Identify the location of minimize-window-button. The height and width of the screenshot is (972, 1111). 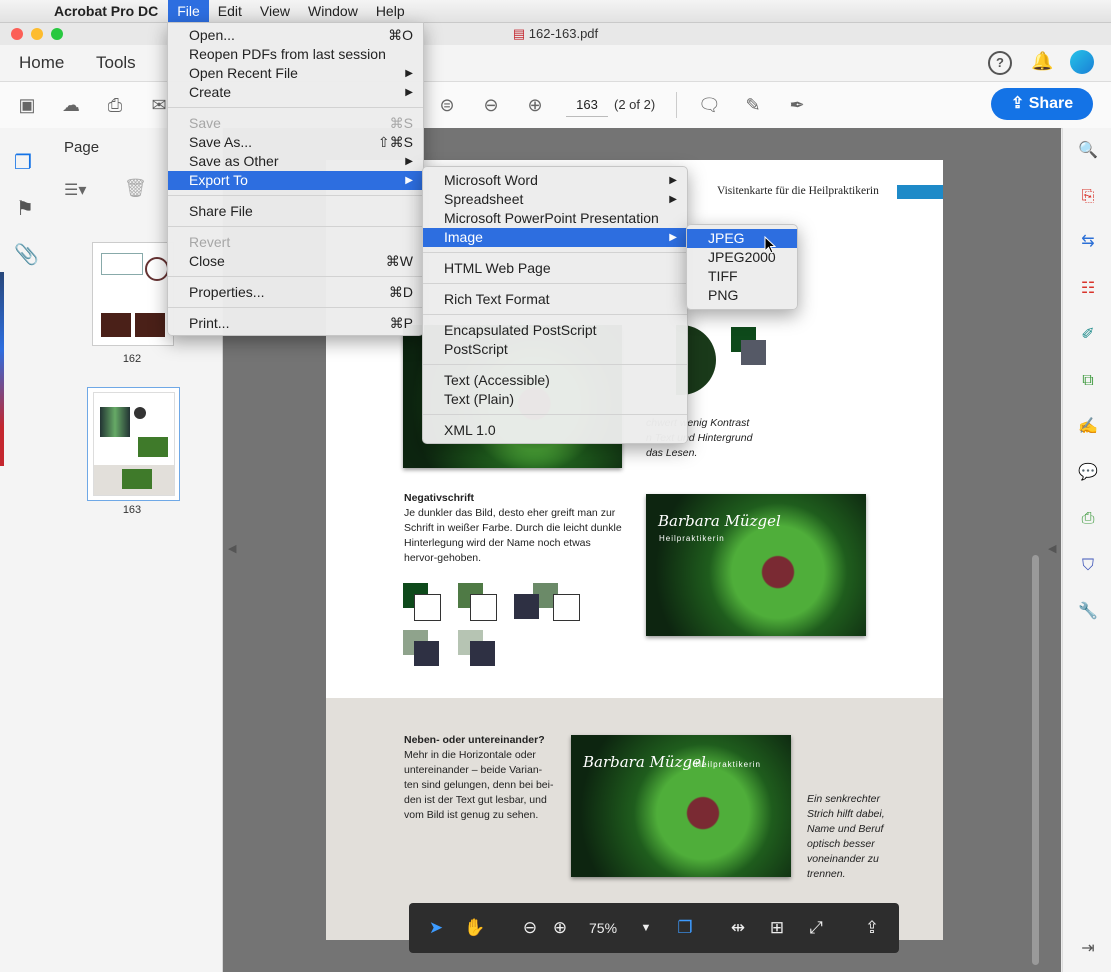
(37, 34).